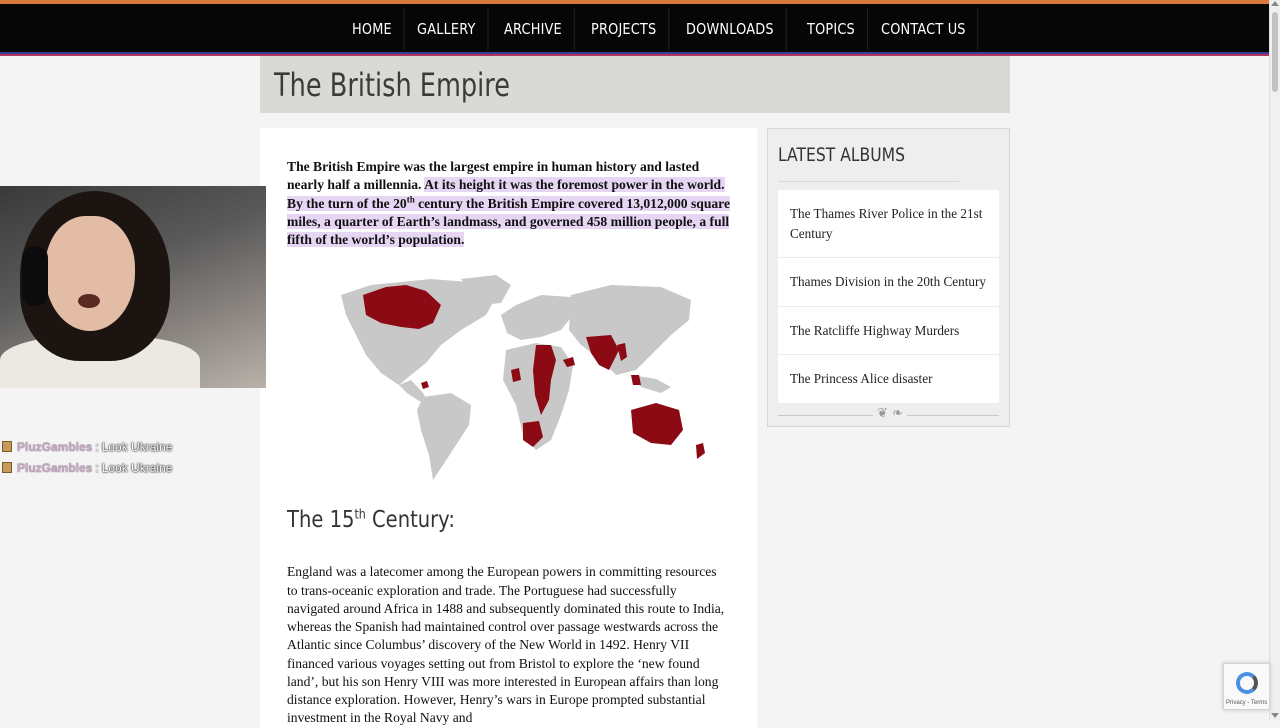  I want to click on recaptcha-icon, so click(1247, 683).